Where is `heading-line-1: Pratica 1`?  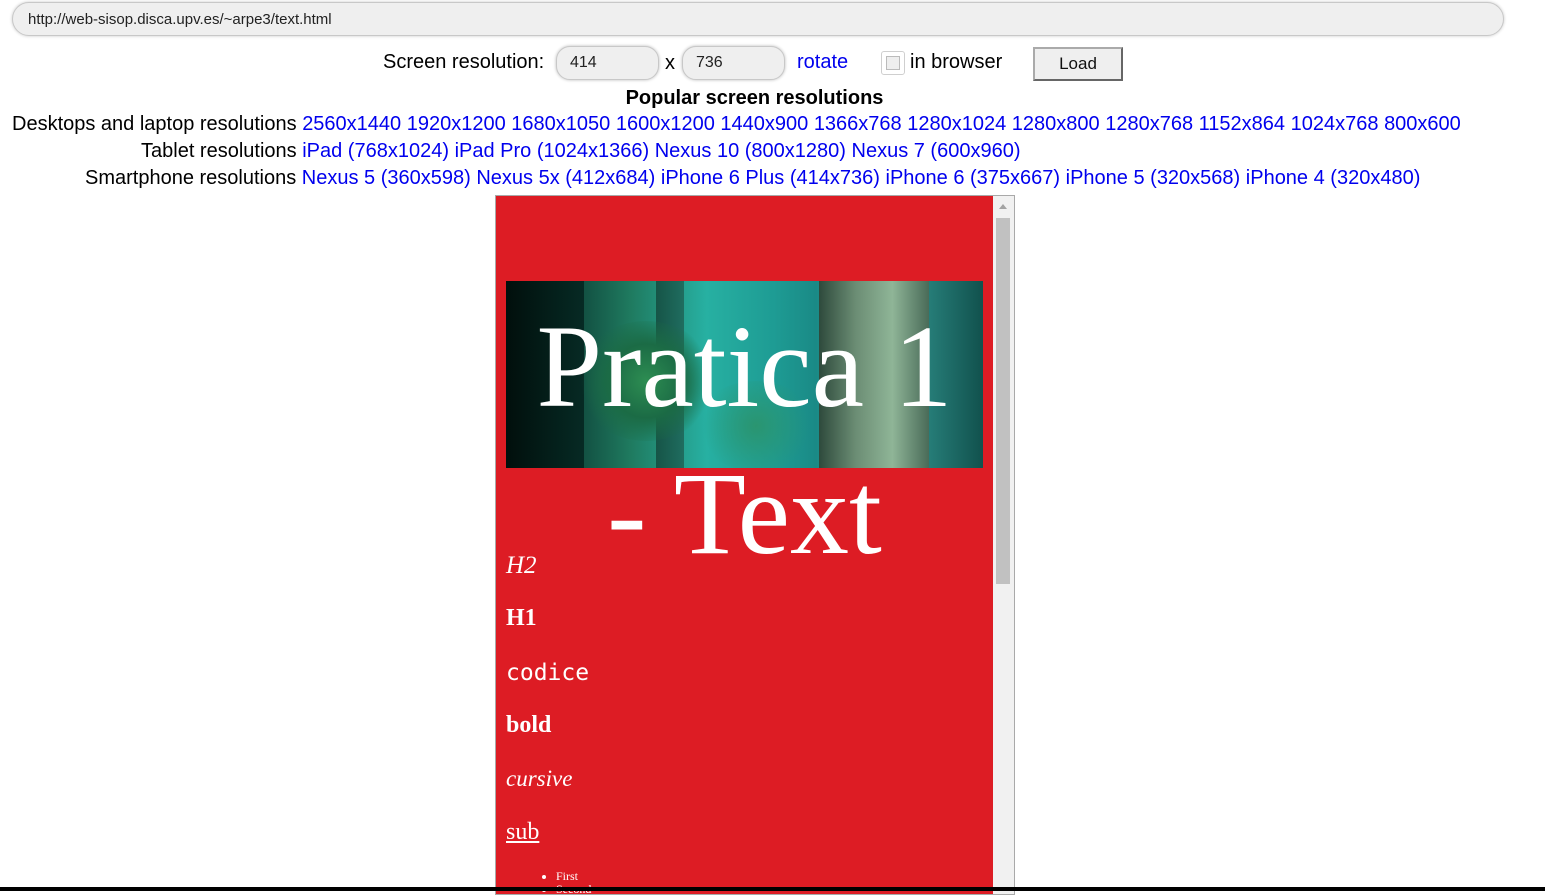
heading-line-1: Pratica 1 is located at coordinates (744, 366).